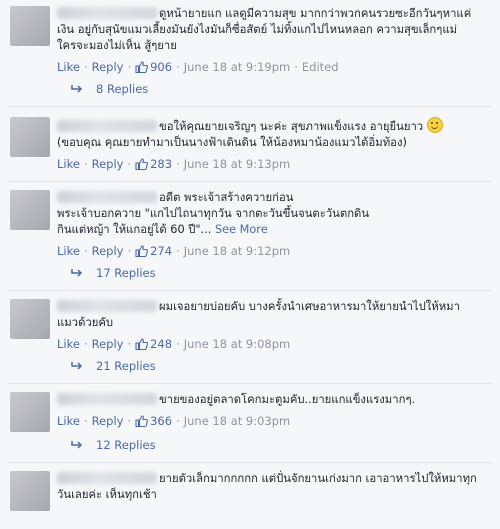  What do you see at coordinates (237, 251) in the screenshot?
I see `timestamp: June 18 at 9:12pm` at bounding box center [237, 251].